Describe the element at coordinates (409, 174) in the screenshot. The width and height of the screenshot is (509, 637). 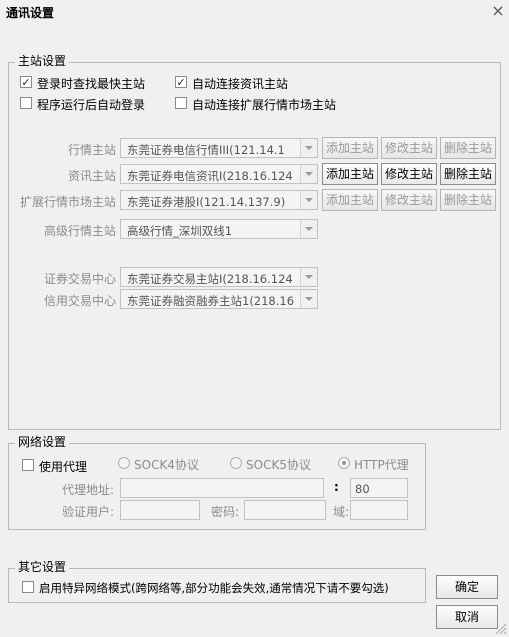
I see `edit-info-station-button: 修改主站` at that location.